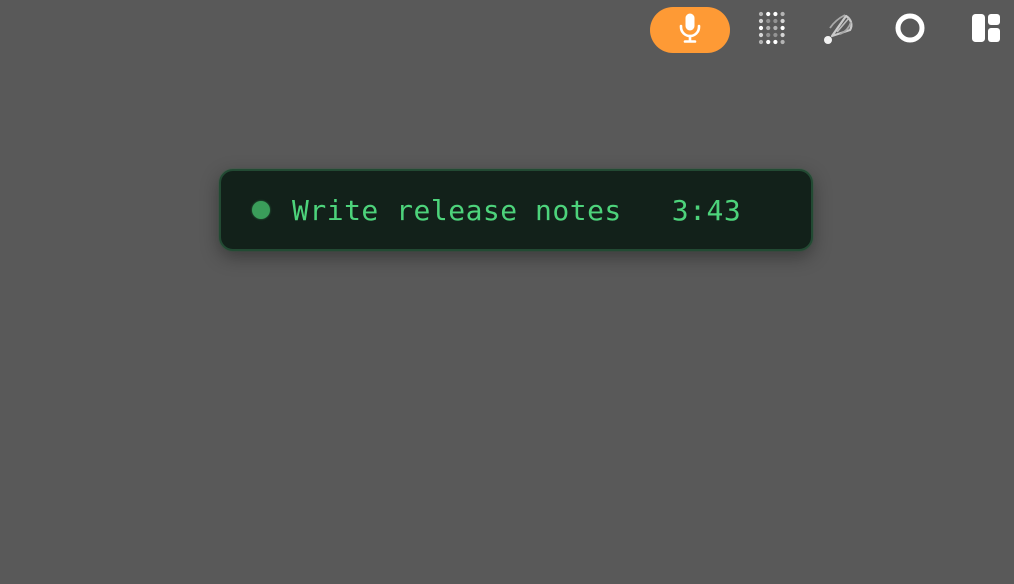 The width and height of the screenshot is (1014, 584). I want to click on grid-dots-button, so click(772, 30).